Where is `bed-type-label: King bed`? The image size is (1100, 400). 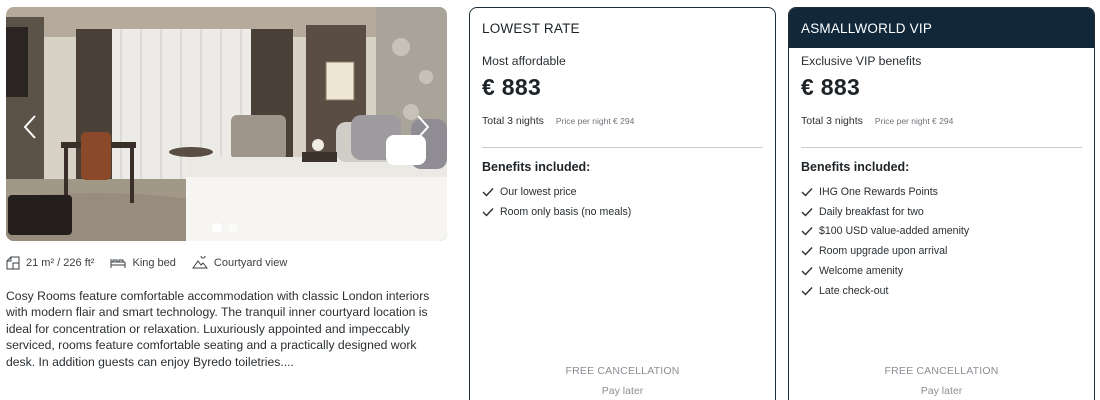
bed-type-label: King bed is located at coordinates (154, 263).